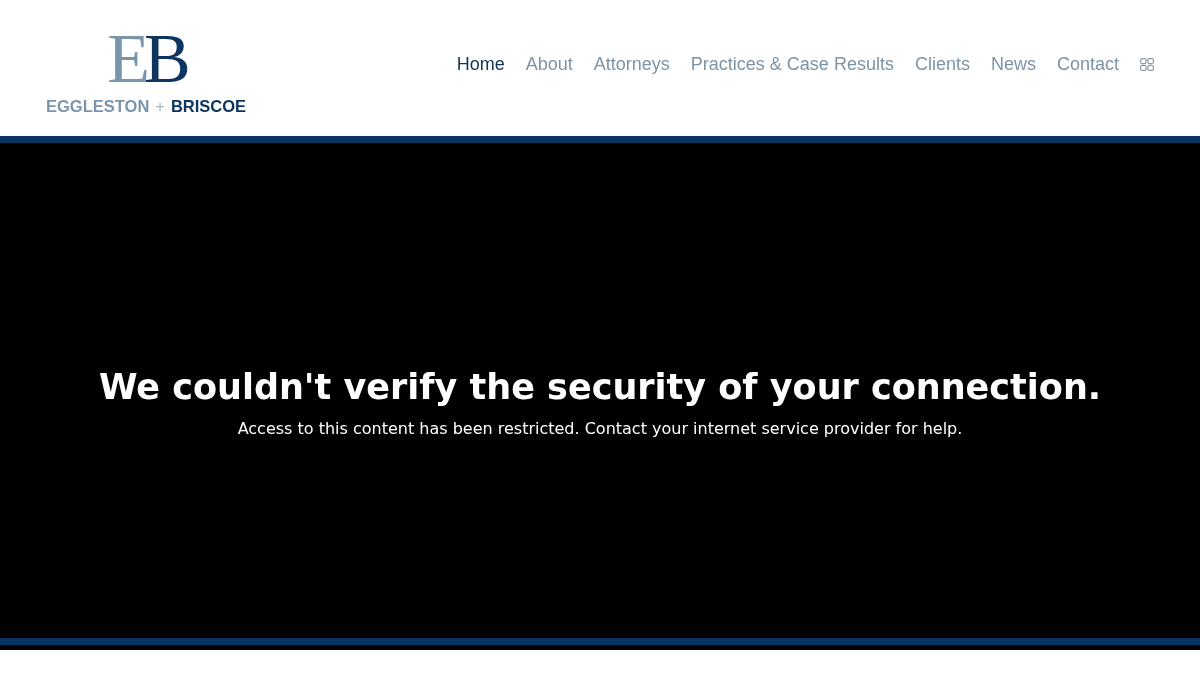 The width and height of the screenshot is (1200, 675). I want to click on nav-link: Attorneys, so click(631, 64).